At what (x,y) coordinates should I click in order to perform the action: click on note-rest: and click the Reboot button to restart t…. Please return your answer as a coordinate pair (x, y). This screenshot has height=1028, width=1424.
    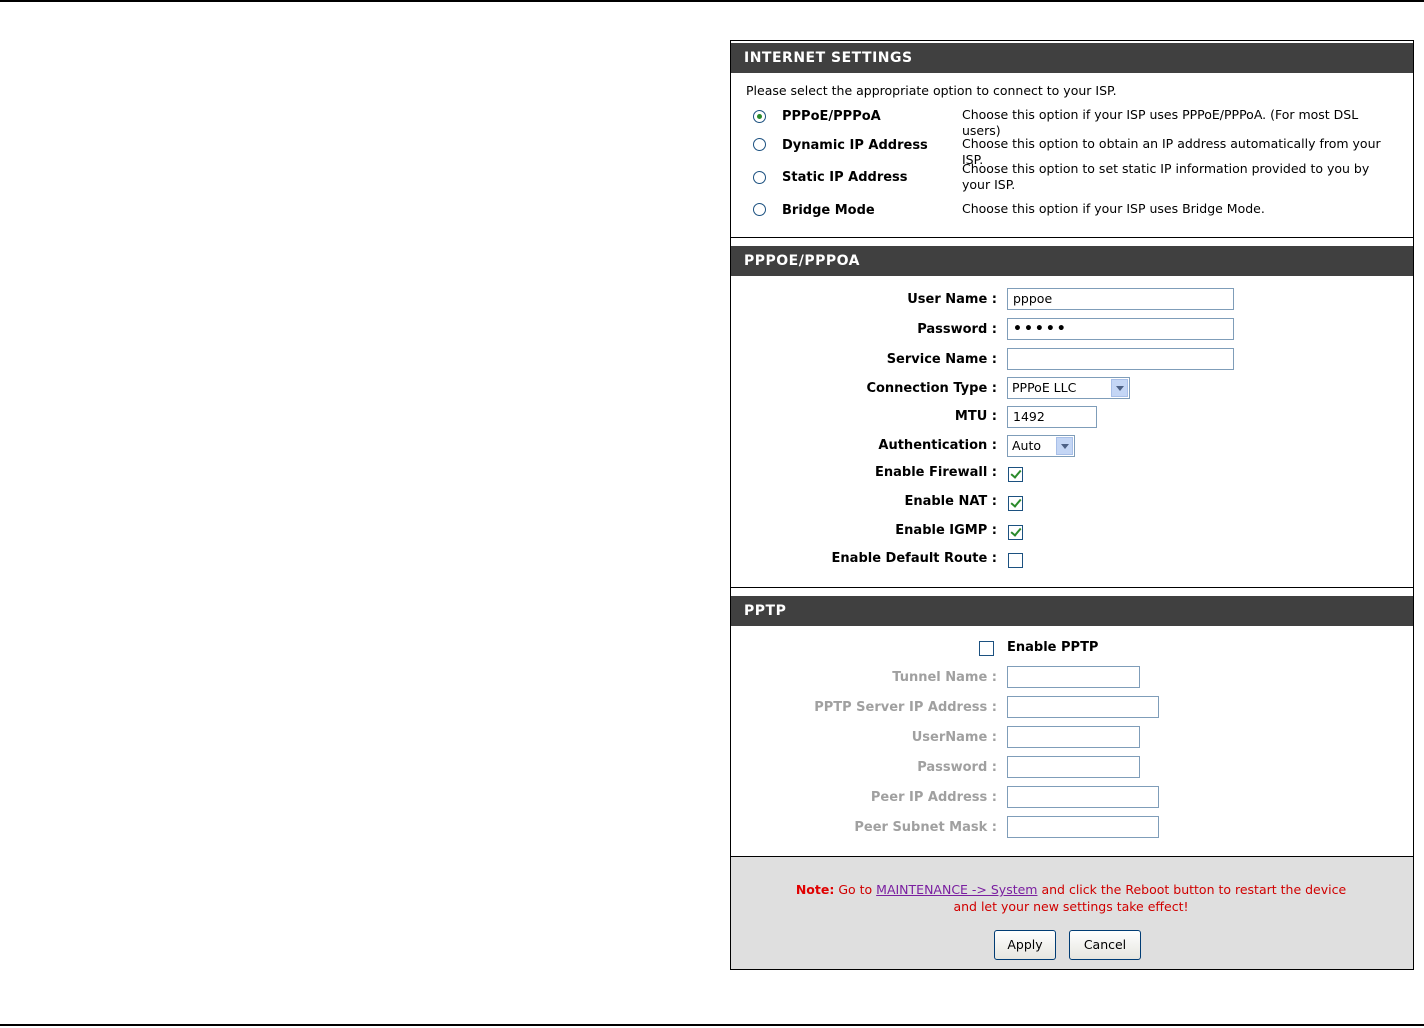
    Looking at the image, I should click on (1192, 889).